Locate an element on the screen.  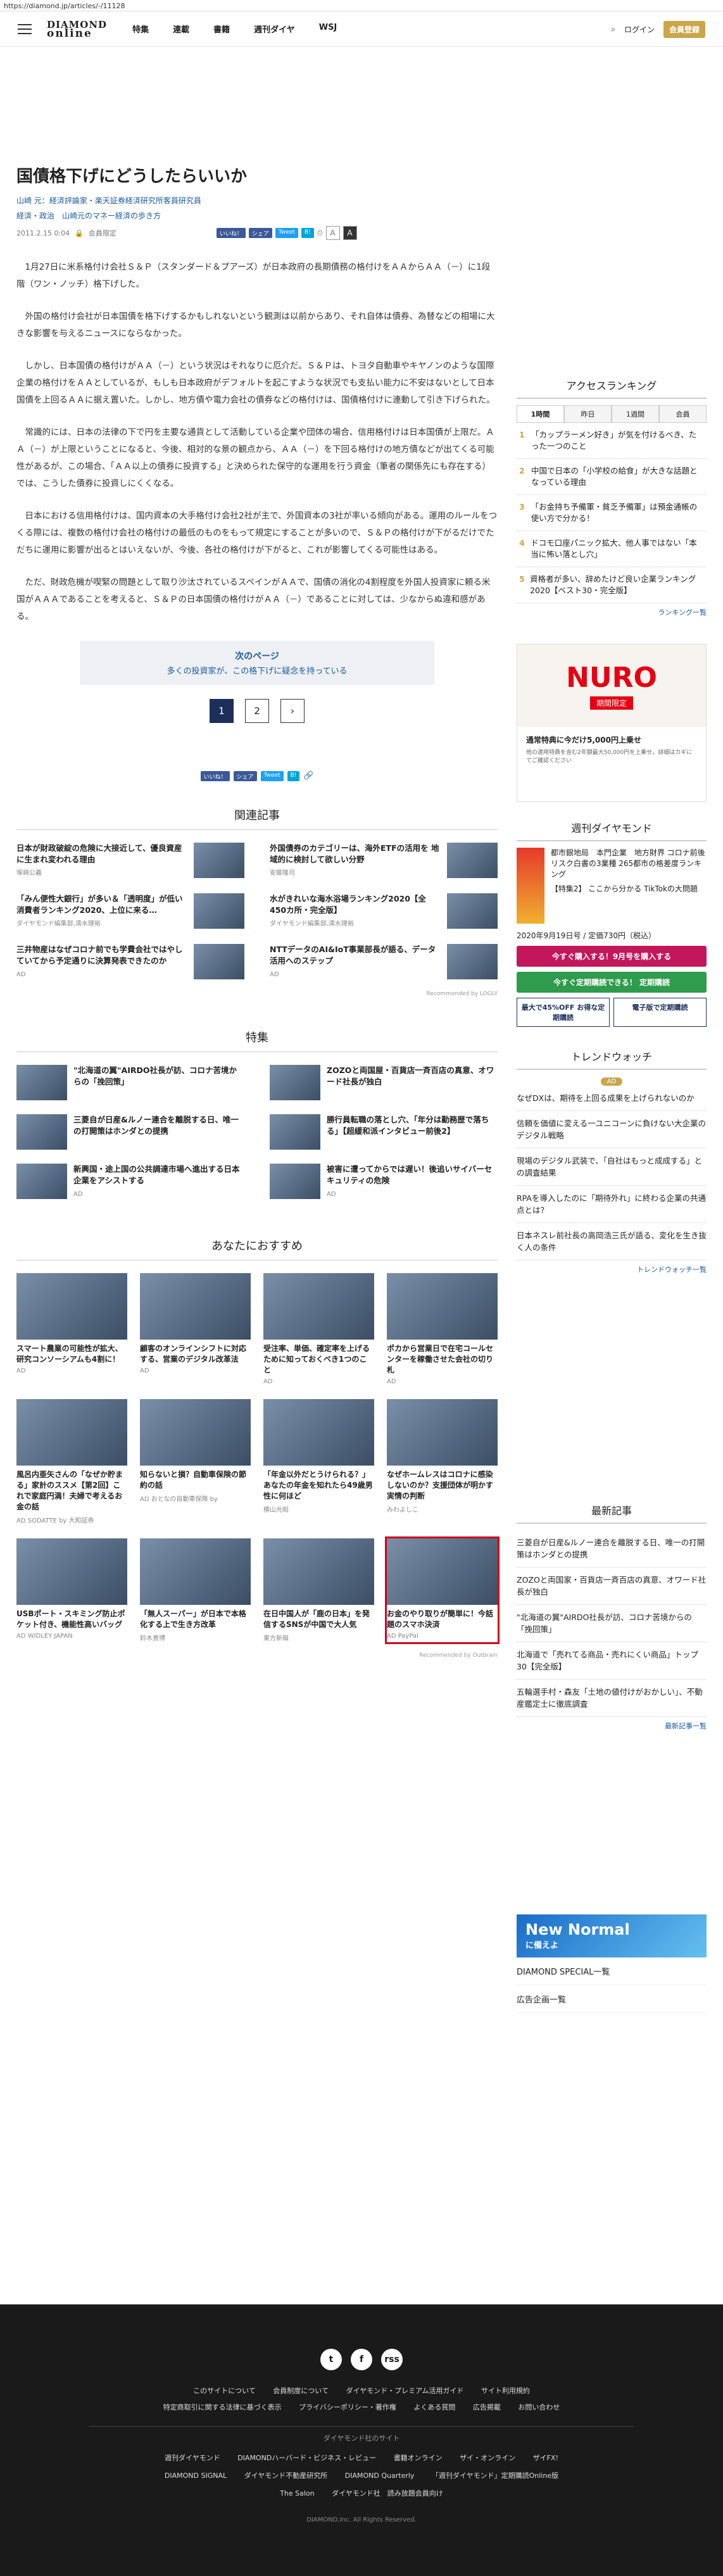
trend-more-link: トレンドウォッチ一覧 is located at coordinates (612, 1269).